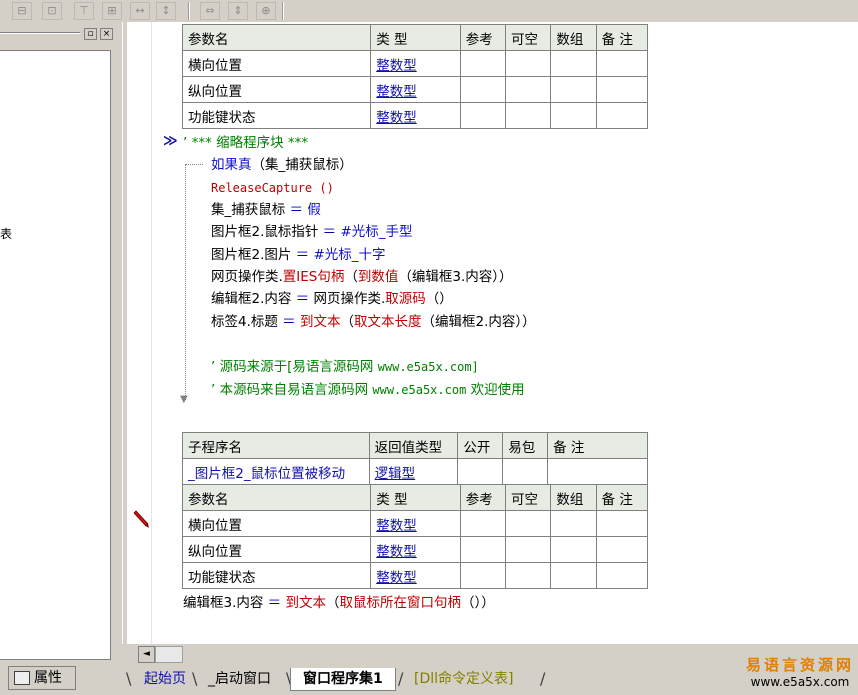 This screenshot has height=695, width=858. What do you see at coordinates (339, 603) in the screenshot?
I see `code-line-assign: 编辑框3.内容 ＝ 到文本（取鼠标所在窗口句柄（））` at bounding box center [339, 603].